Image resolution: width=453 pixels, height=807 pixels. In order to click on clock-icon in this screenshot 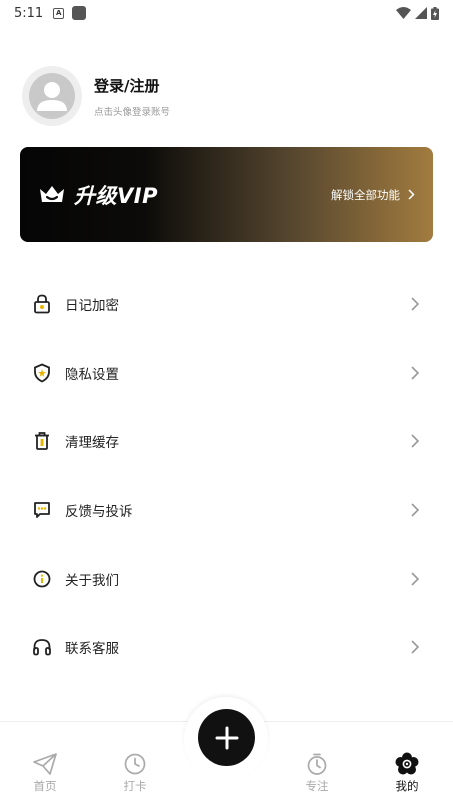, I will do `click(135, 764)`.